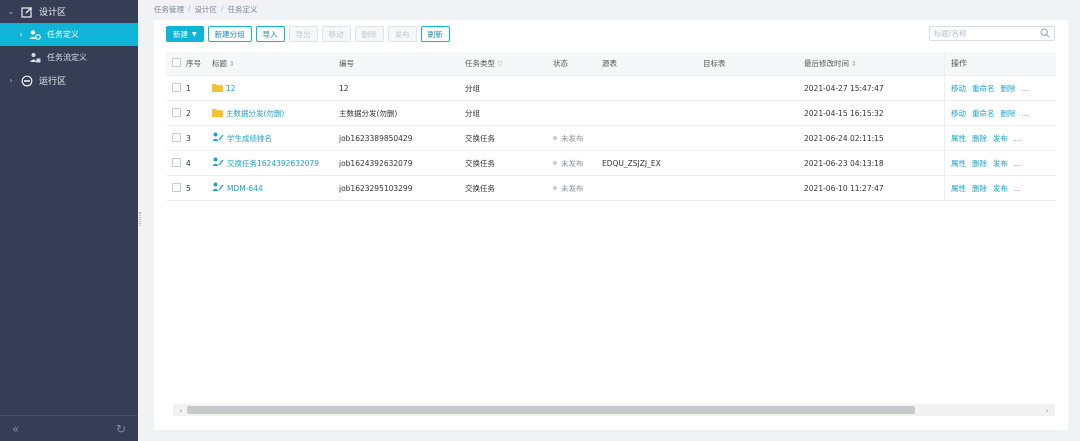  Describe the element at coordinates (275, 138) in the screenshot. I see `row-title: 学生成绩排名` at that location.